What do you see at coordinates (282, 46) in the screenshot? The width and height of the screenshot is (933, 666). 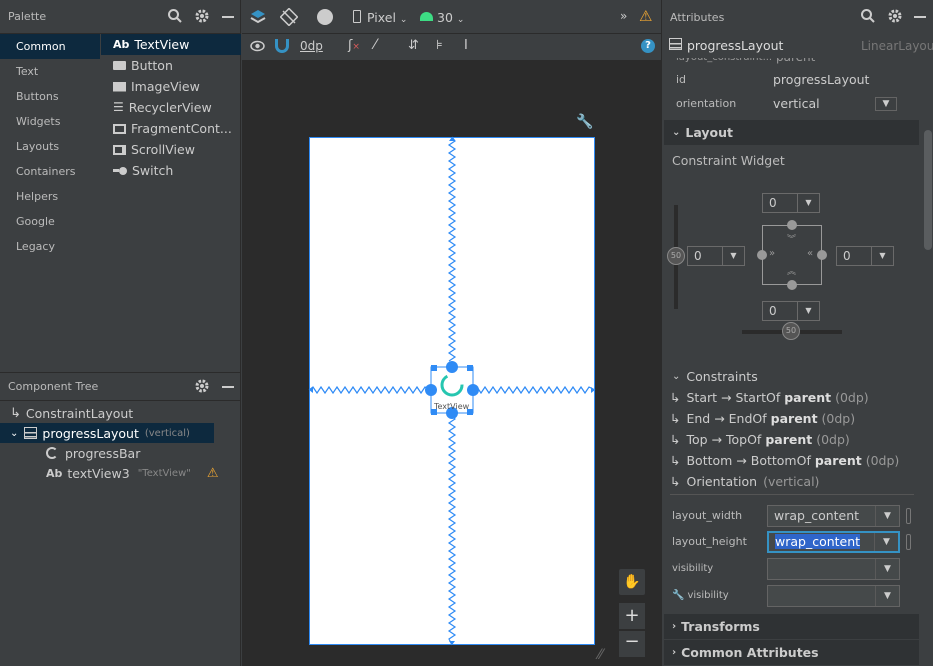 I see `magnet-icon` at bounding box center [282, 46].